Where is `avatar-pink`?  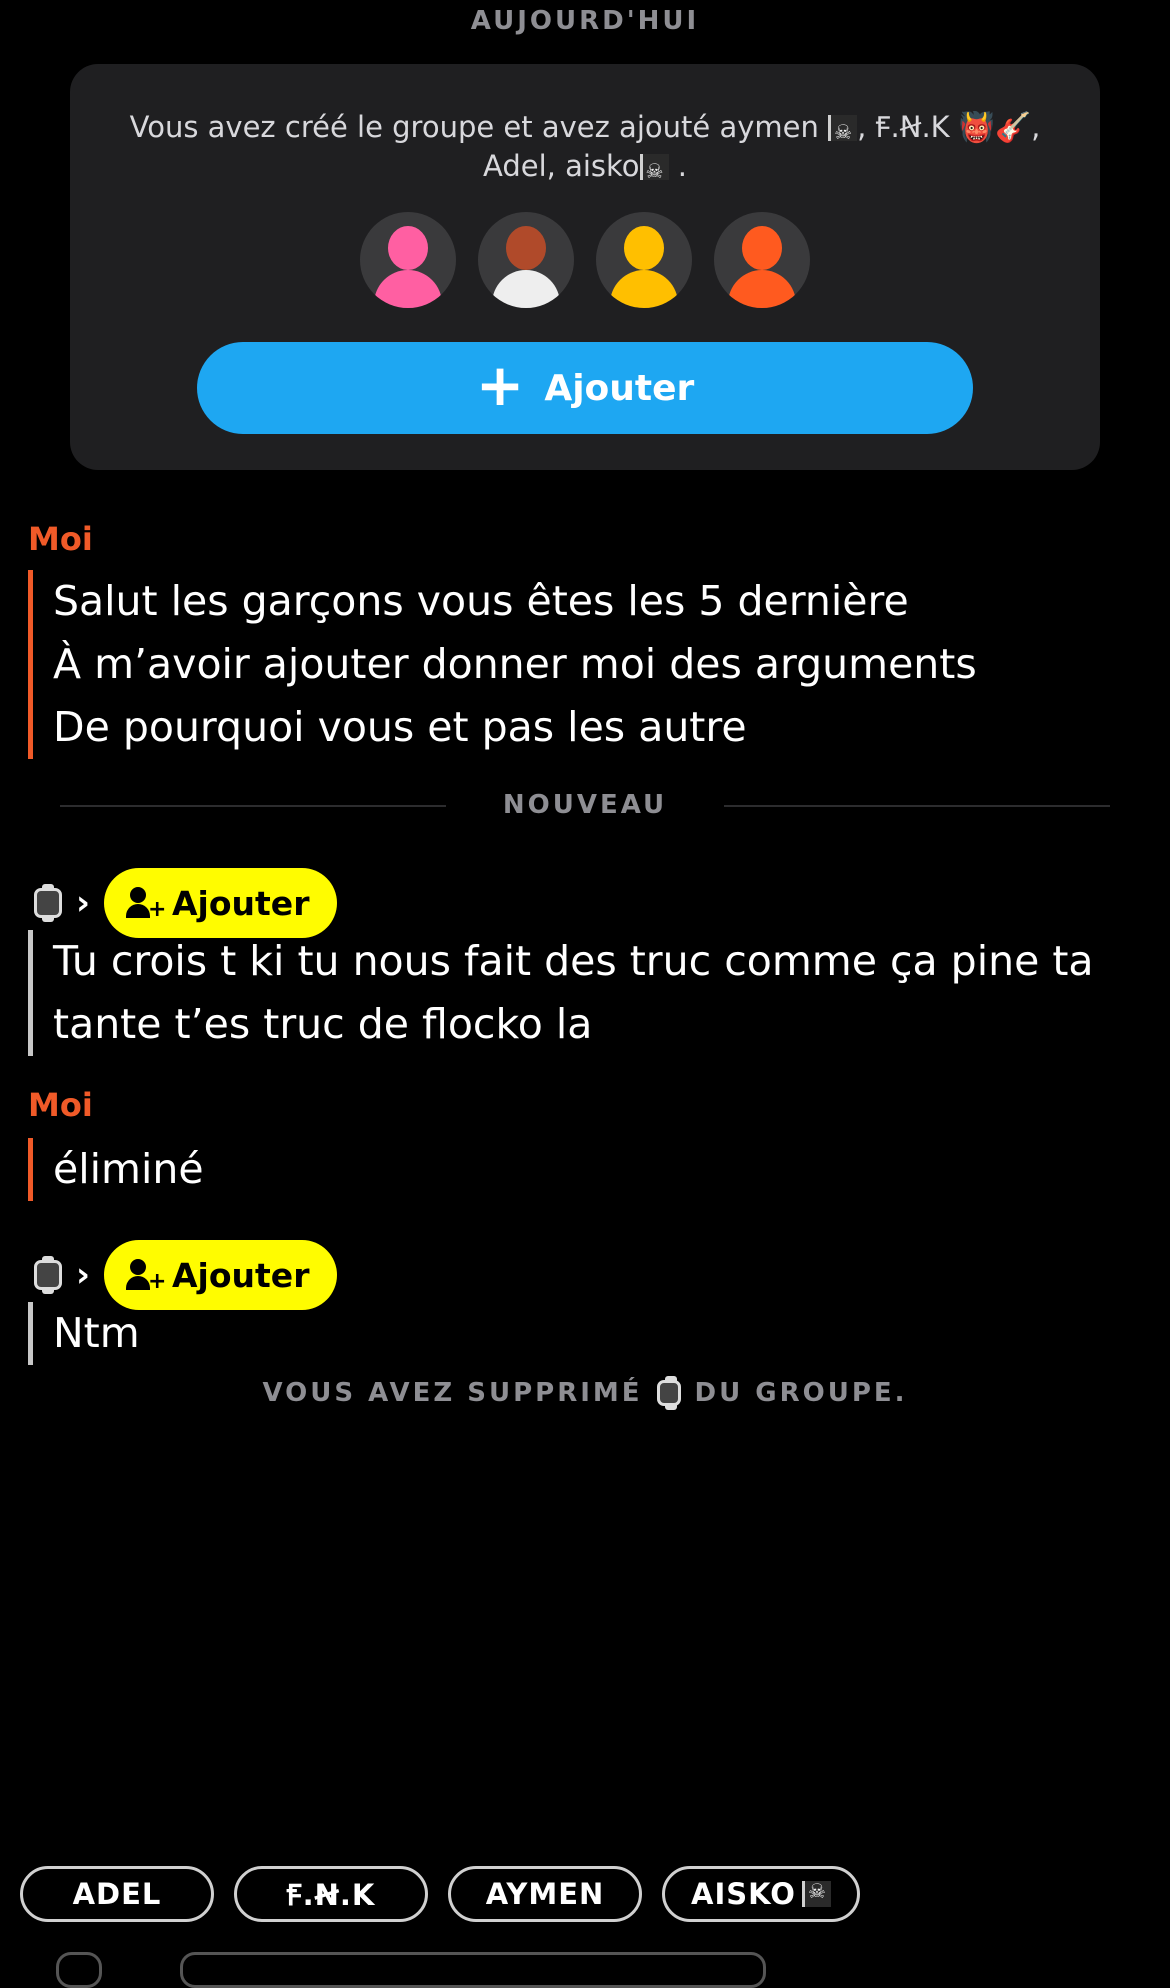 avatar-pink is located at coordinates (408, 260).